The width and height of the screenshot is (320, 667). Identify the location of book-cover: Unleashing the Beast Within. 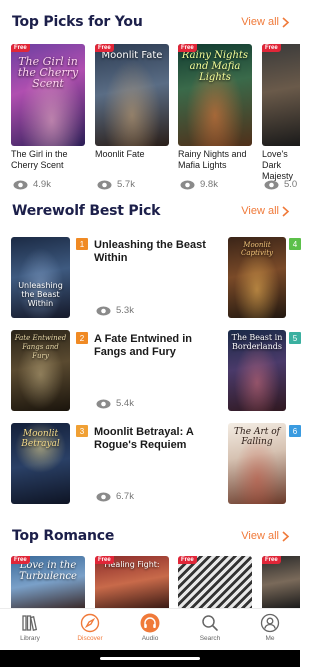
(40, 277).